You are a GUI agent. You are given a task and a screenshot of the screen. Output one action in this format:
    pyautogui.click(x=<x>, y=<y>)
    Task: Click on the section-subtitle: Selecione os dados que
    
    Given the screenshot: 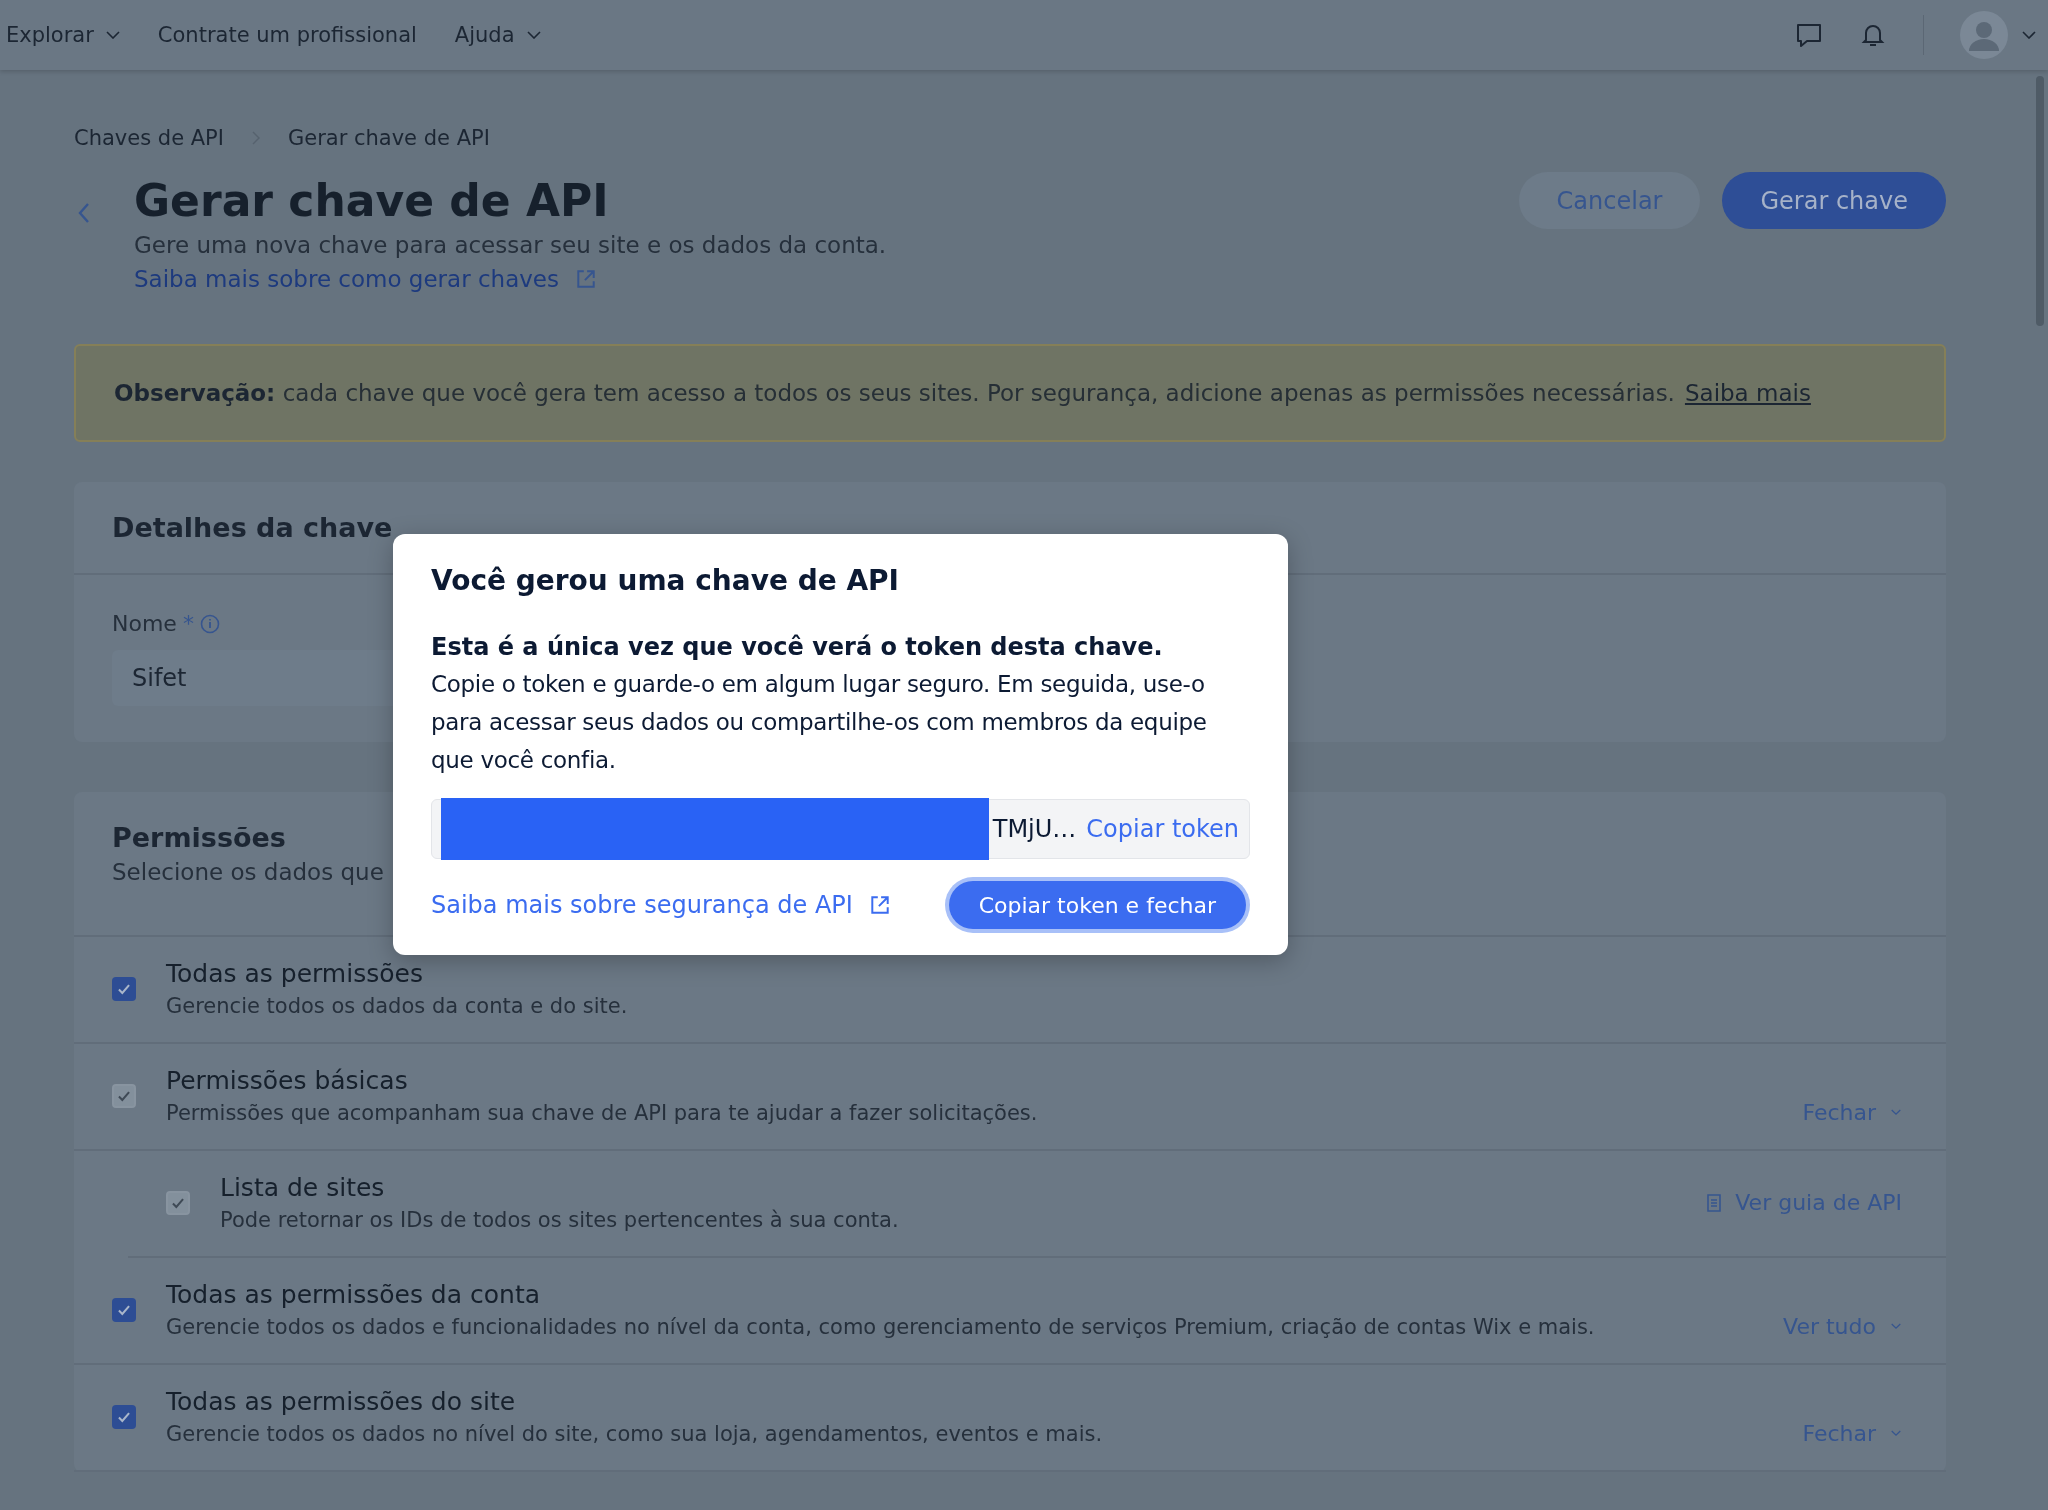 What is the action you would take?
    pyautogui.click(x=248, y=872)
    